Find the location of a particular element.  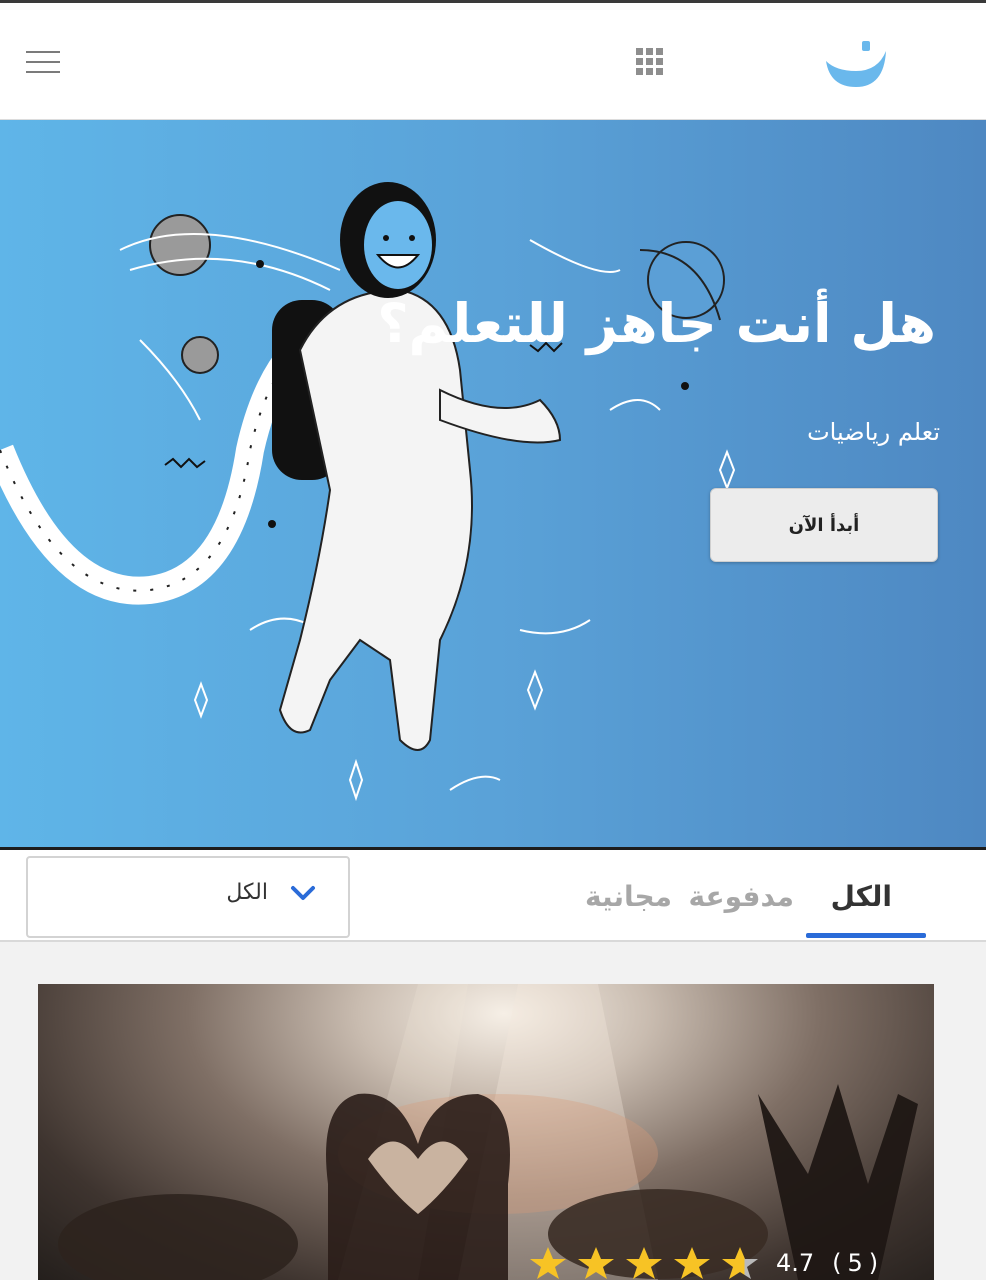

filter-bar: الكل الكل مدفوعة مجانية is located at coordinates (493, 896).